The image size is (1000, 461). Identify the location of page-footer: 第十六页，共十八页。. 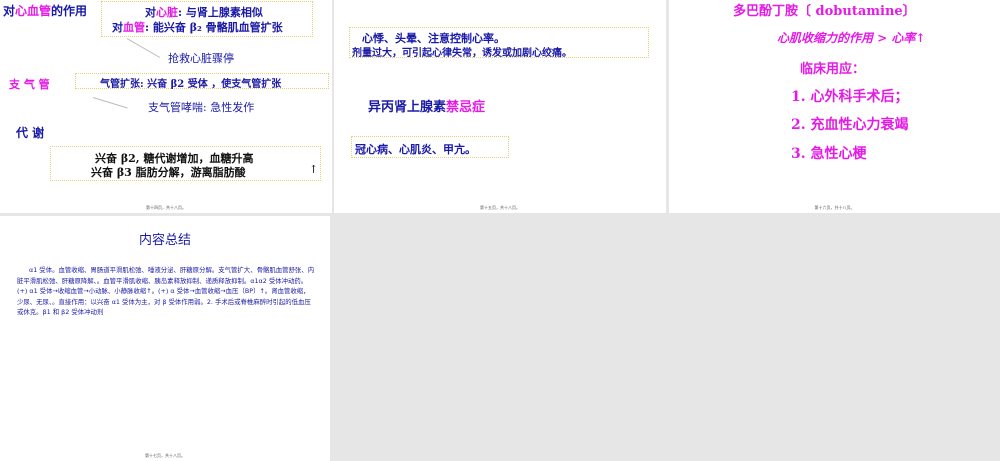
(834, 207).